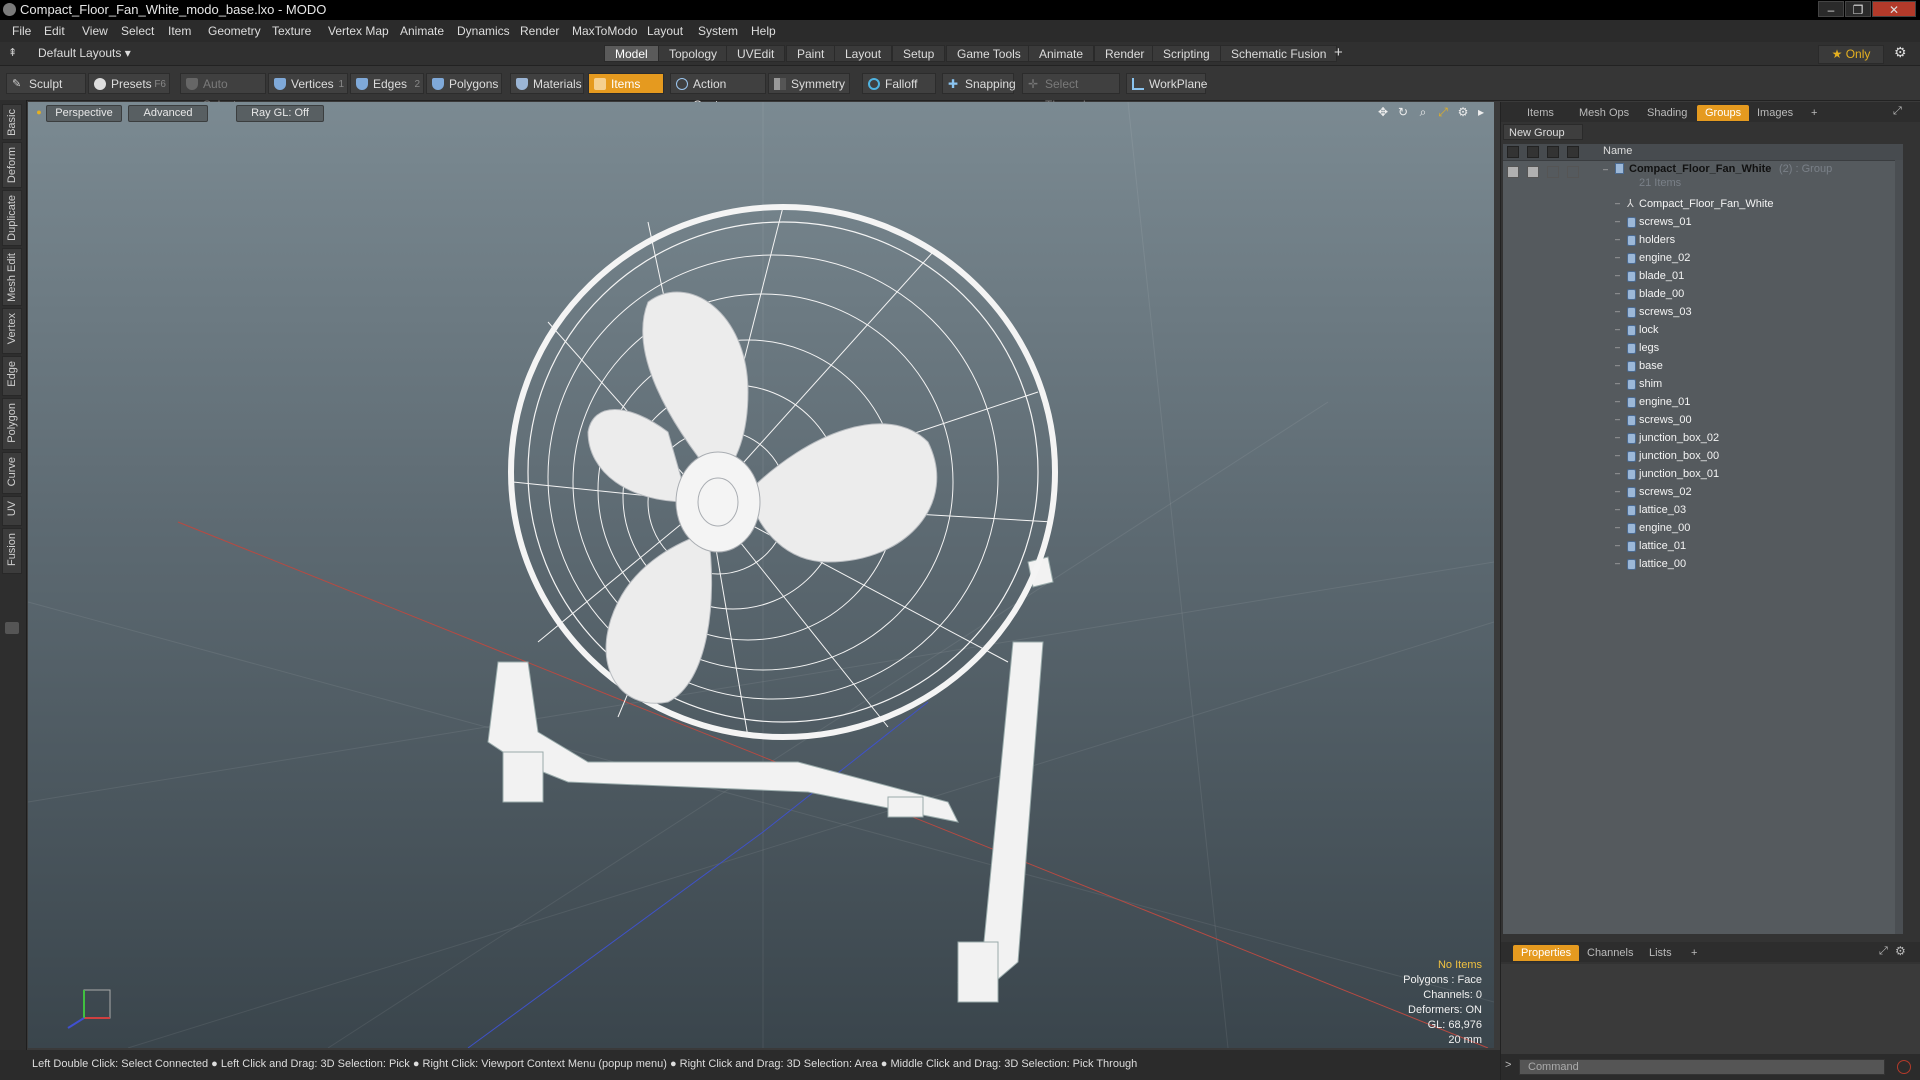 The width and height of the screenshot is (1920, 1080). Describe the element at coordinates (12, 511) in the screenshot. I see `vtab-uv: UV` at that location.